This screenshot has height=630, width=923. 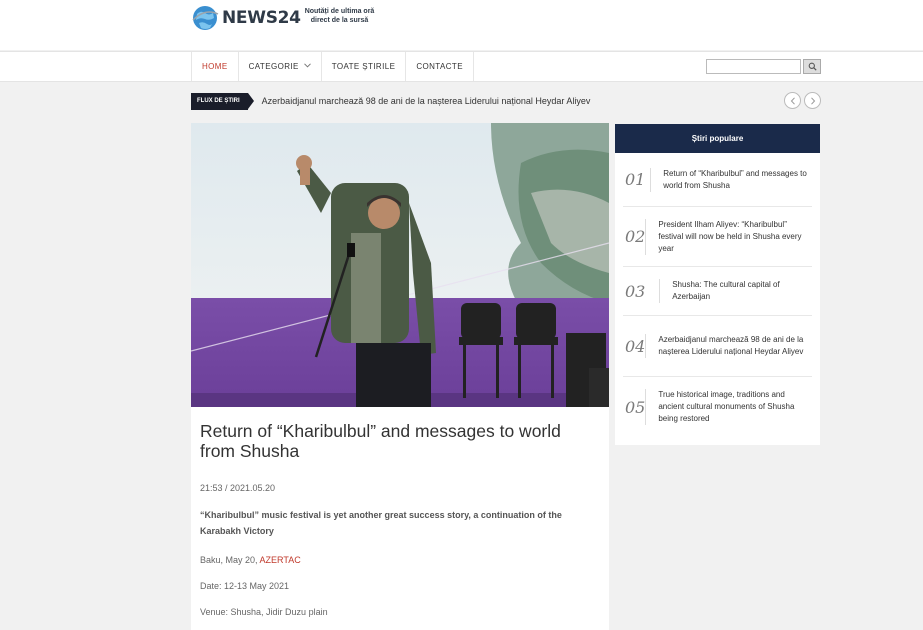 I want to click on chevron-right-icon, so click(x=812, y=100).